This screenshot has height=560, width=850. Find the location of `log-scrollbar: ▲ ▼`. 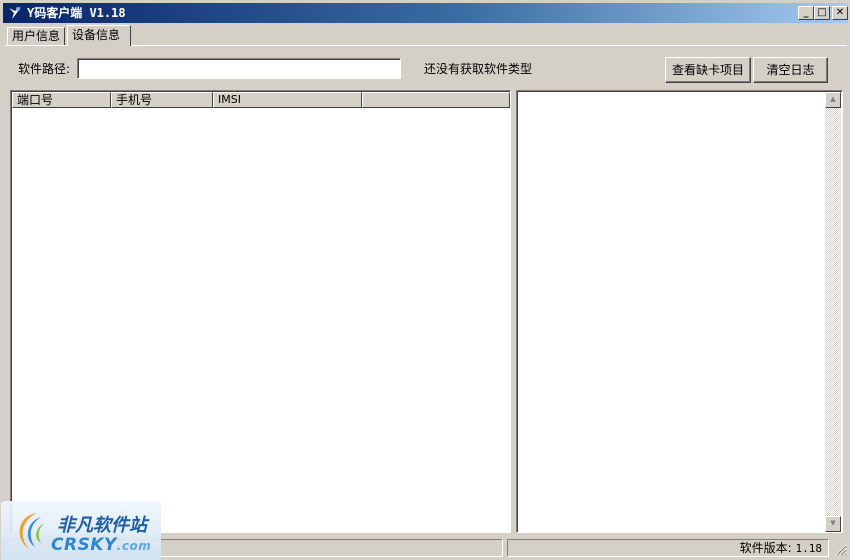

log-scrollbar: ▲ ▼ is located at coordinates (833, 312).